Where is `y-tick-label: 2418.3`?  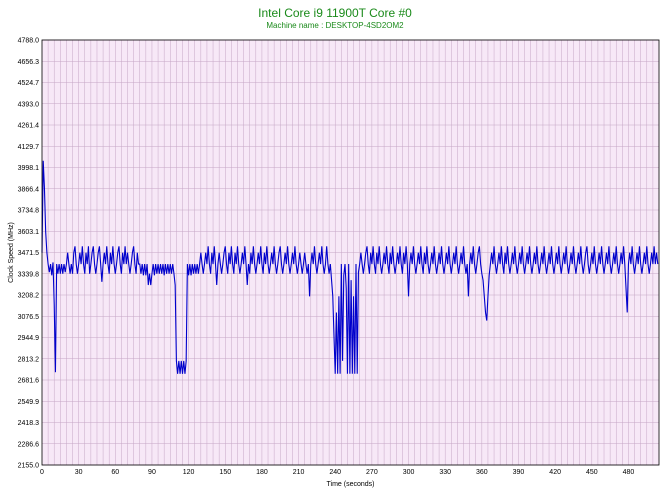 y-tick-label: 2418.3 is located at coordinates (29, 423).